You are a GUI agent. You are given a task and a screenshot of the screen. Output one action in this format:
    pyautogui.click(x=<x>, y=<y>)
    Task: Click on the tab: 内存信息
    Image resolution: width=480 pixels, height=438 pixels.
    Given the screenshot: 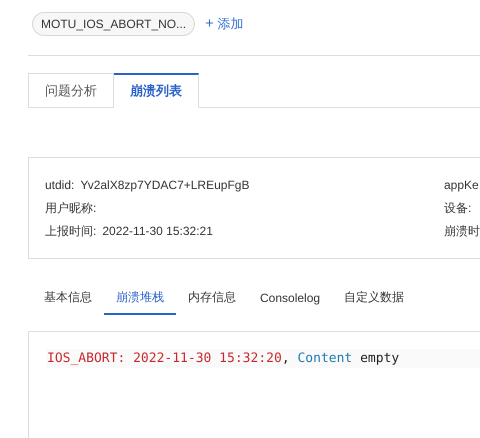 What is the action you would take?
    pyautogui.click(x=212, y=300)
    